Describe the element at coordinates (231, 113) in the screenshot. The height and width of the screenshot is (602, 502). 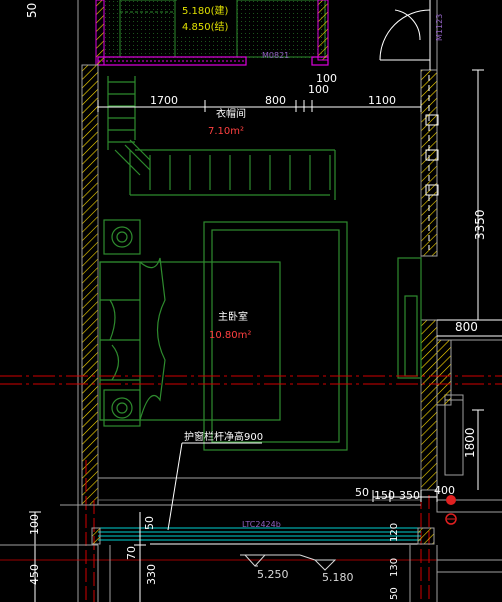
I see `wardrobe-name: 衣帽间` at that location.